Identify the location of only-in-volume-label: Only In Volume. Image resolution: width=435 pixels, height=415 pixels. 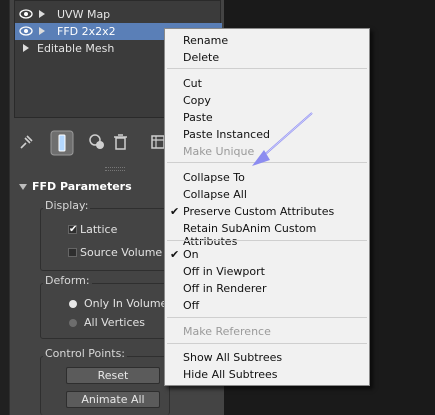
(126, 303).